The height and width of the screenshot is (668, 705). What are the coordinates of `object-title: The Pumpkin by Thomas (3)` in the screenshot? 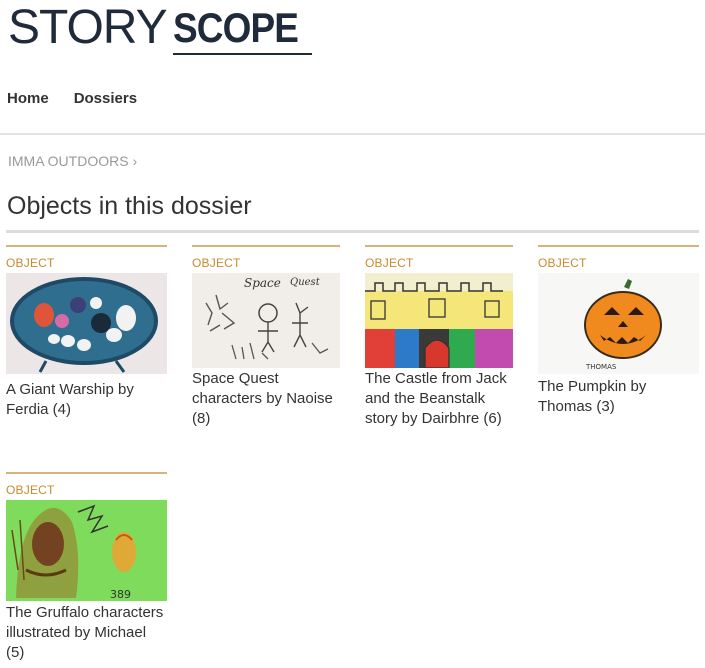 It's located at (618, 397).